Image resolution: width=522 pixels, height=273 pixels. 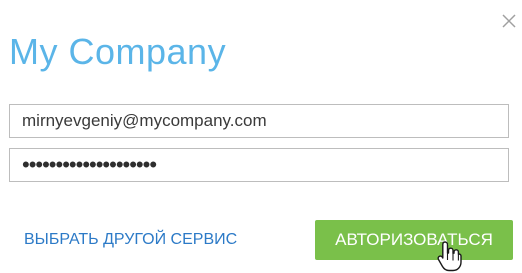 What do you see at coordinates (118, 51) in the screenshot?
I see `dialog-title: My Company` at bounding box center [118, 51].